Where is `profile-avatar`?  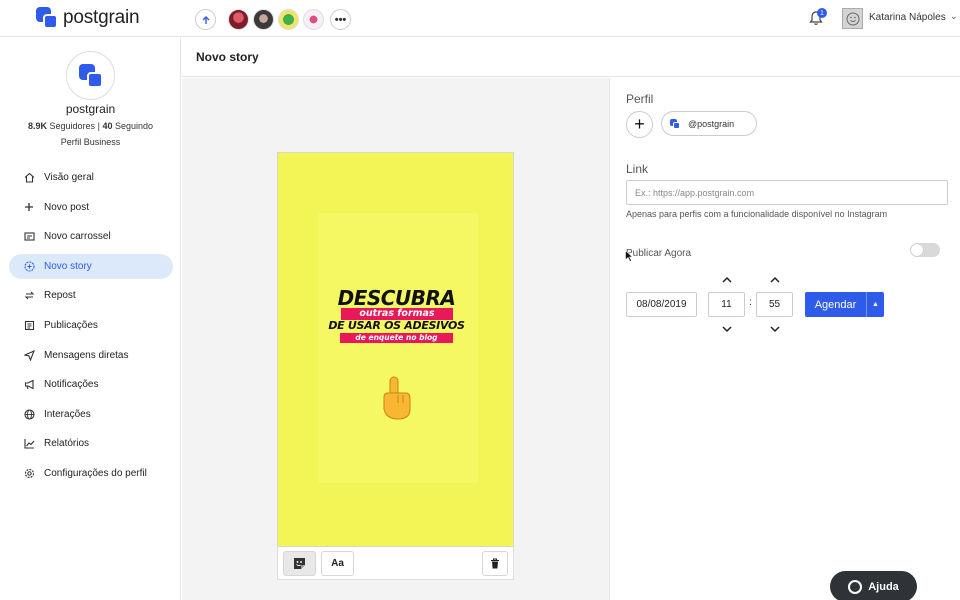 profile-avatar is located at coordinates (90, 75).